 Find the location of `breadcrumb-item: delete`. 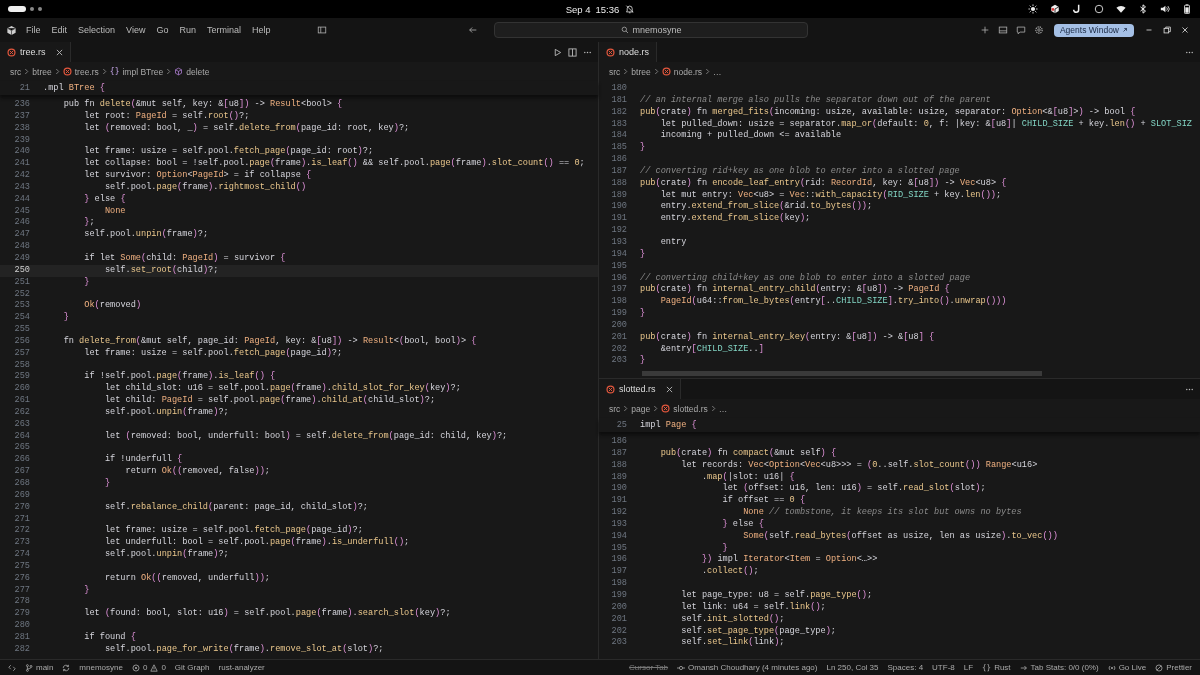

breadcrumb-item: delete is located at coordinates (198, 71).